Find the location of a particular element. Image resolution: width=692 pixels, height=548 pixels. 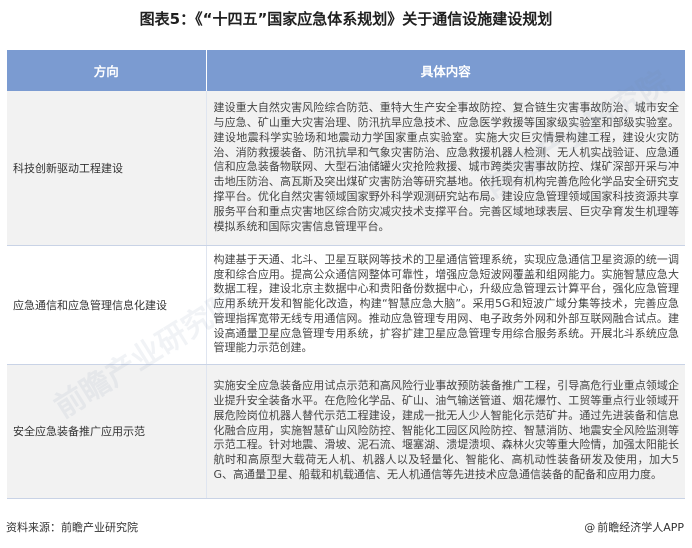

direction-cell: 安全应急装备推广应用示范 is located at coordinates (107, 431).